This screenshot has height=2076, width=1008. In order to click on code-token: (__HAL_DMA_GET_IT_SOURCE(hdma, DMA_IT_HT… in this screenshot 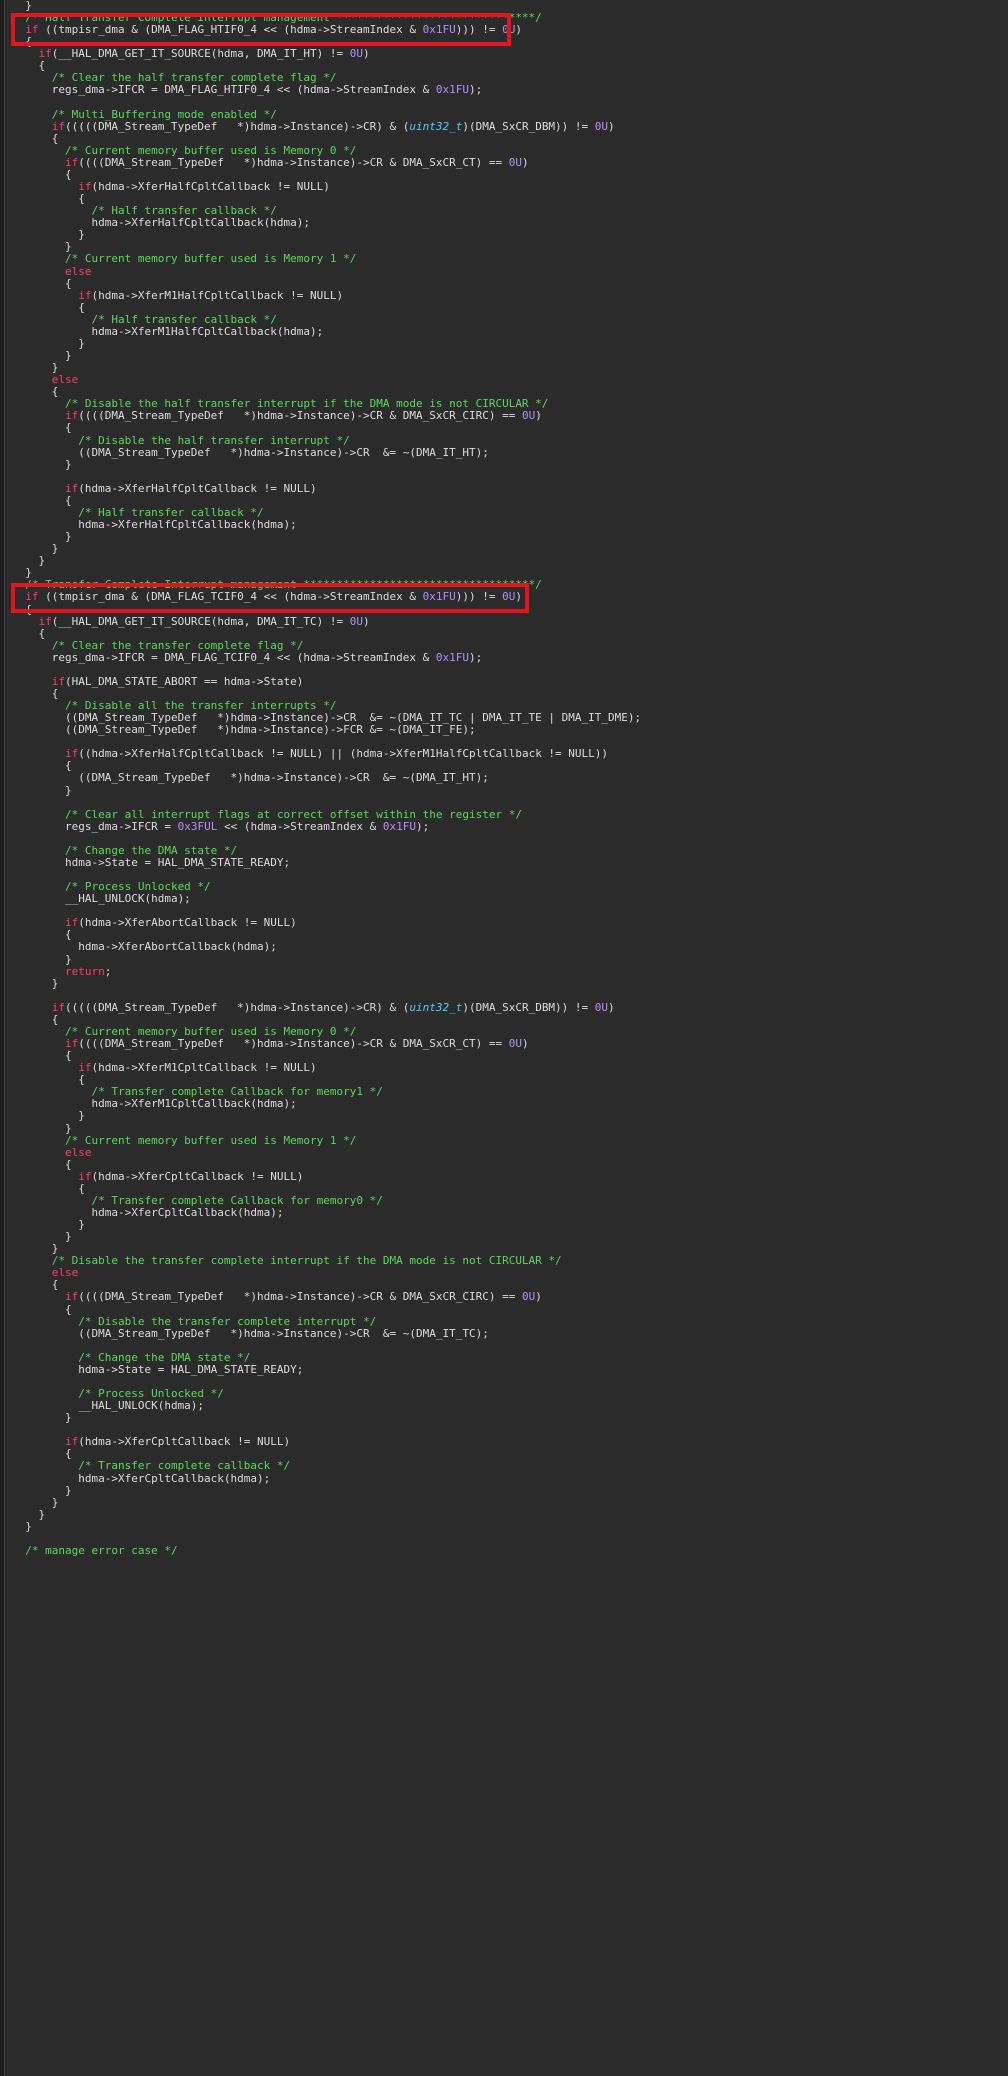, I will do `click(200, 54)`.